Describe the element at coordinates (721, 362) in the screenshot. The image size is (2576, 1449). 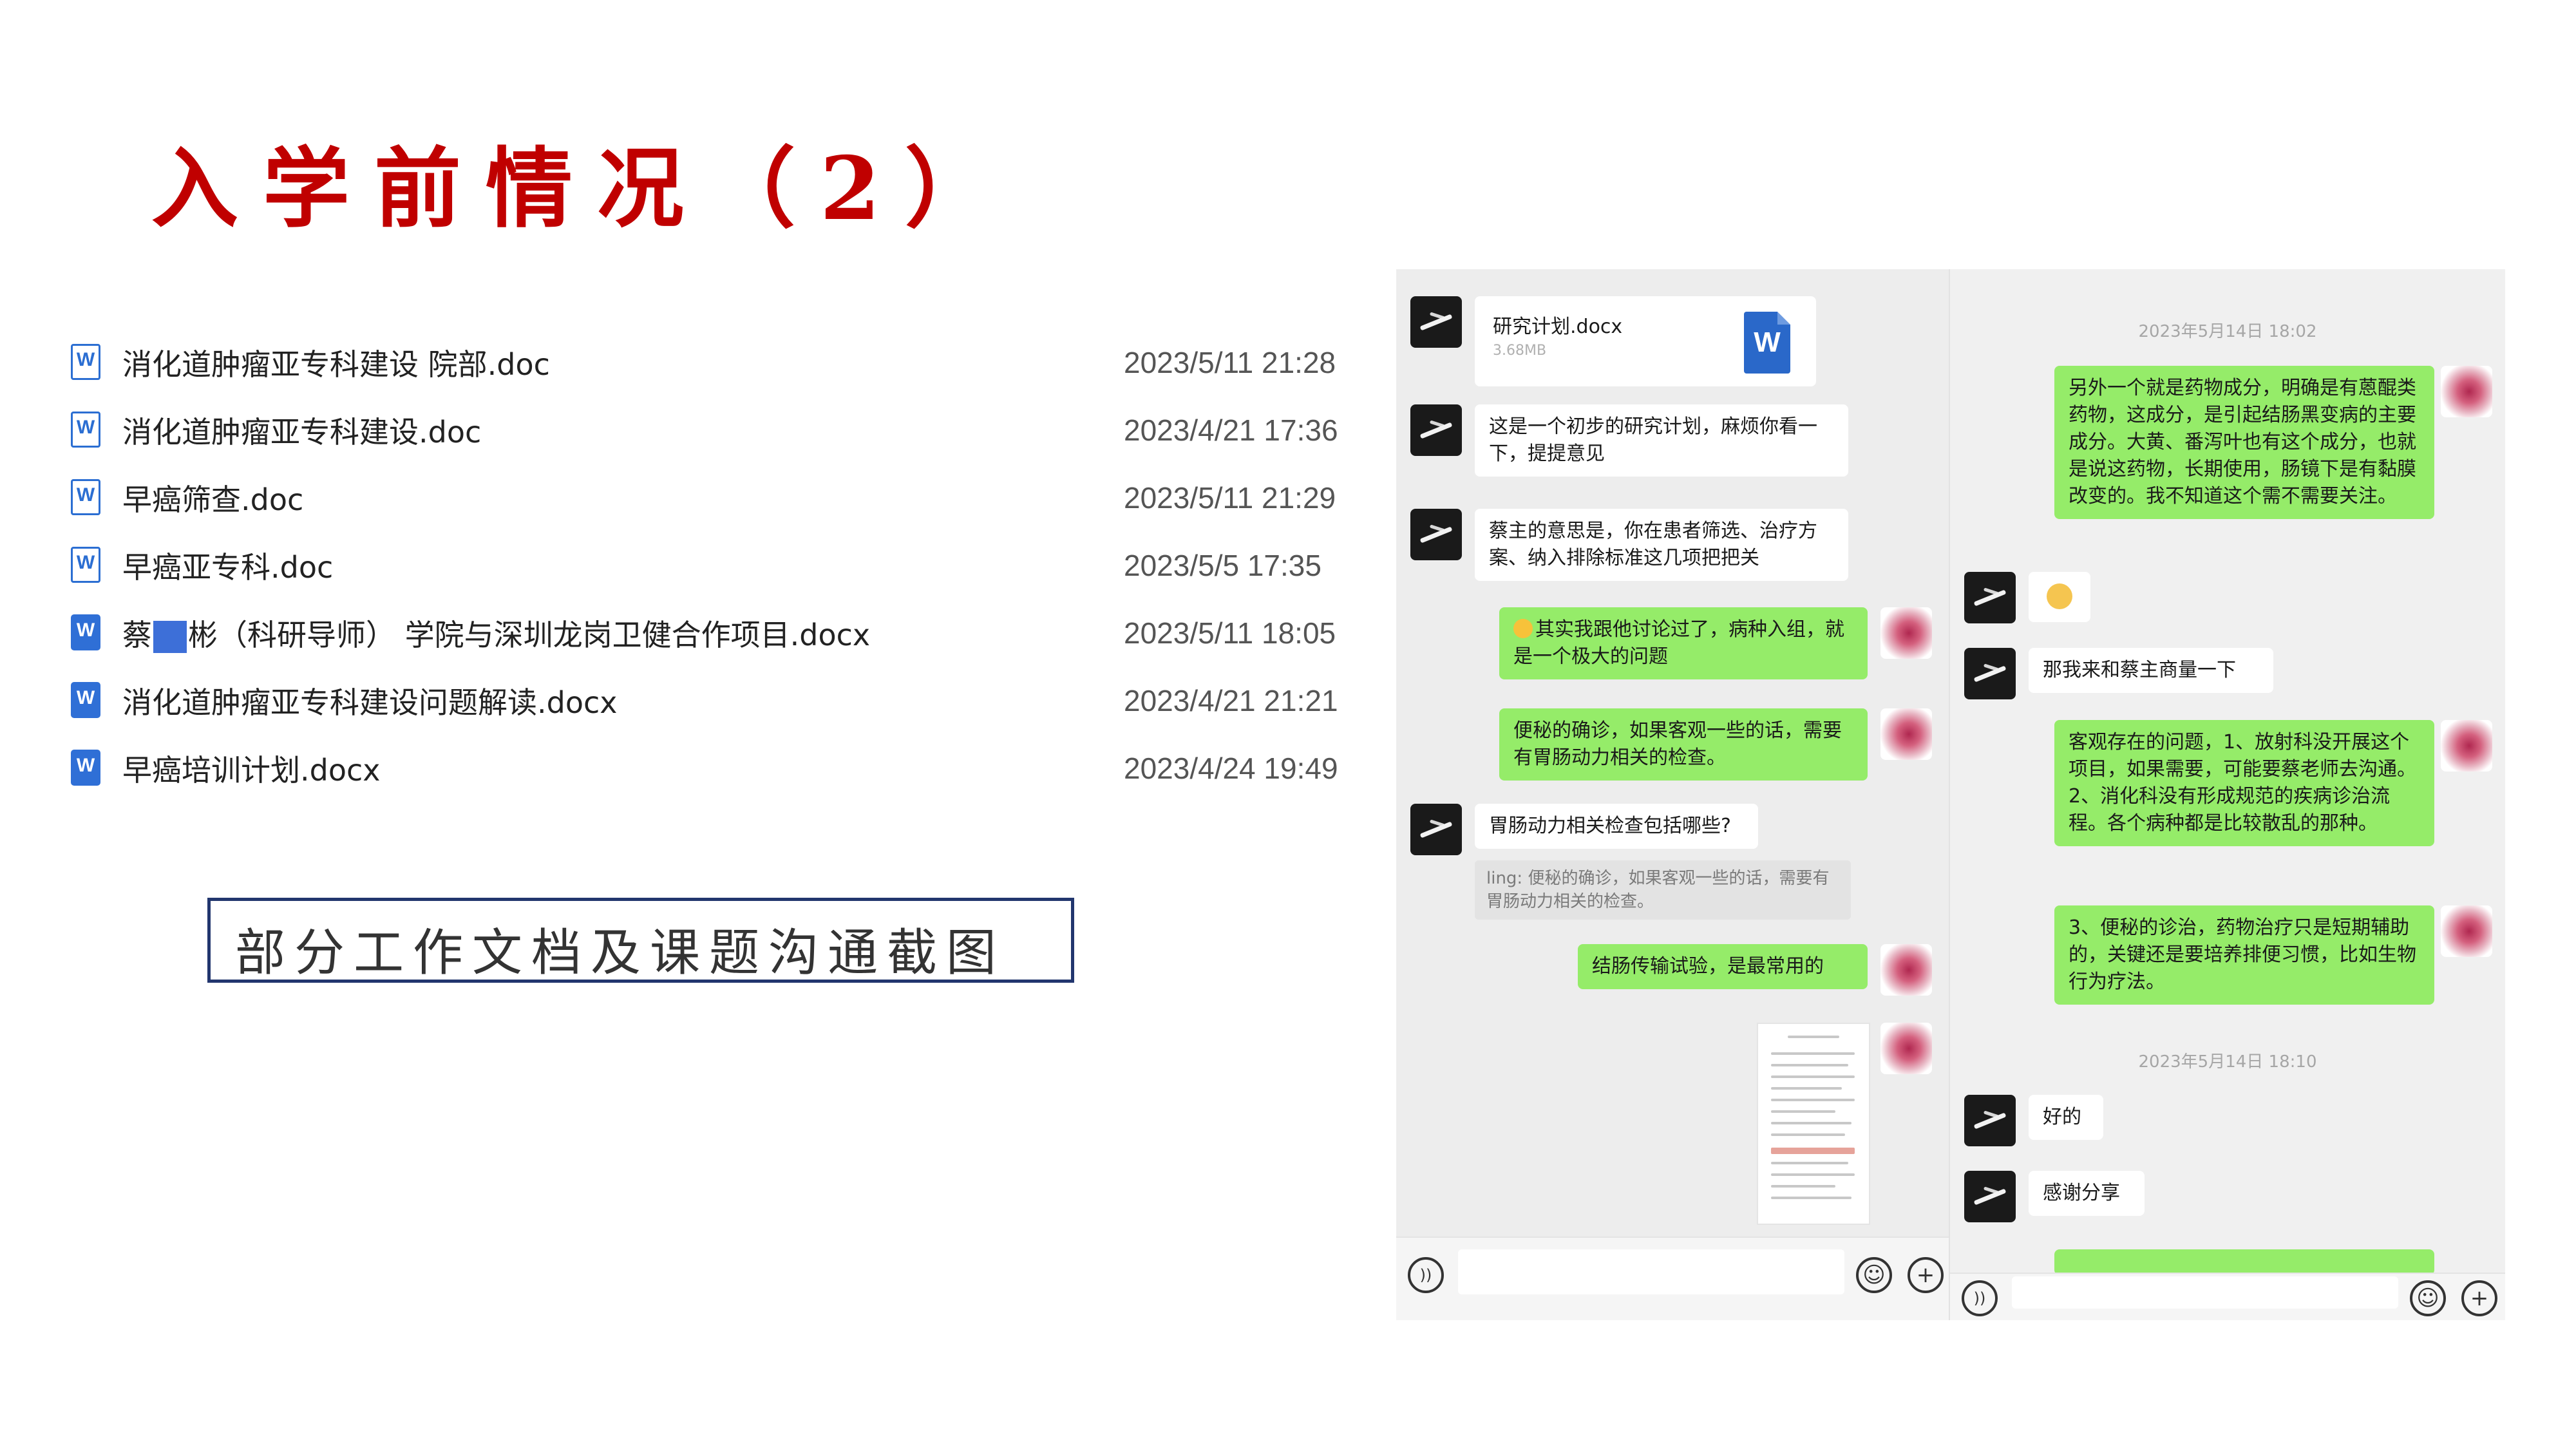
I see `file-row: W 消化道肿瘤亚专科建设 院部.doc 2023/5/11 21:28` at that location.